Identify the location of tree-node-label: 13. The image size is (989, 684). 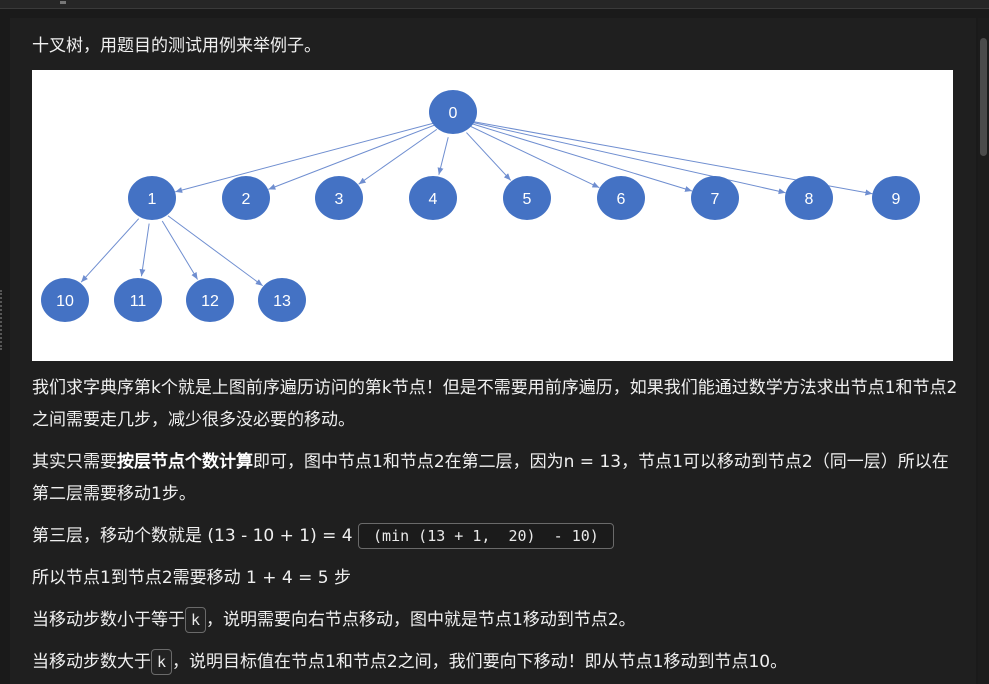
(282, 301).